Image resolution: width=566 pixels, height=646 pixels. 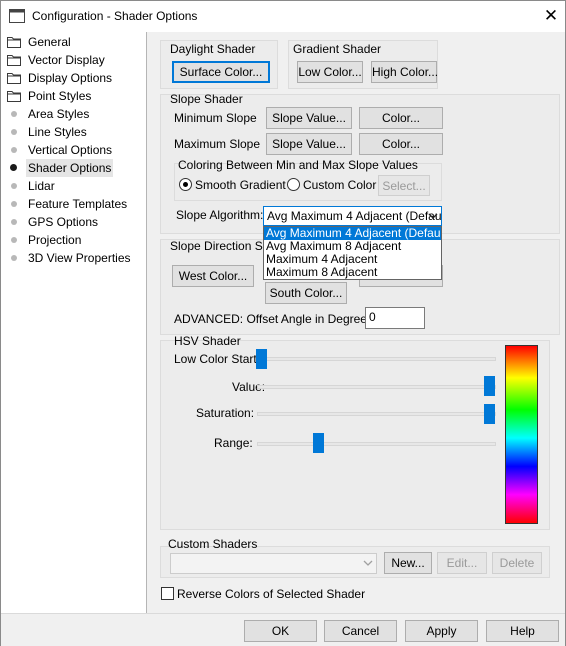 What do you see at coordinates (206, 99) in the screenshot?
I see `slope-shader-label: Slope Shader` at bounding box center [206, 99].